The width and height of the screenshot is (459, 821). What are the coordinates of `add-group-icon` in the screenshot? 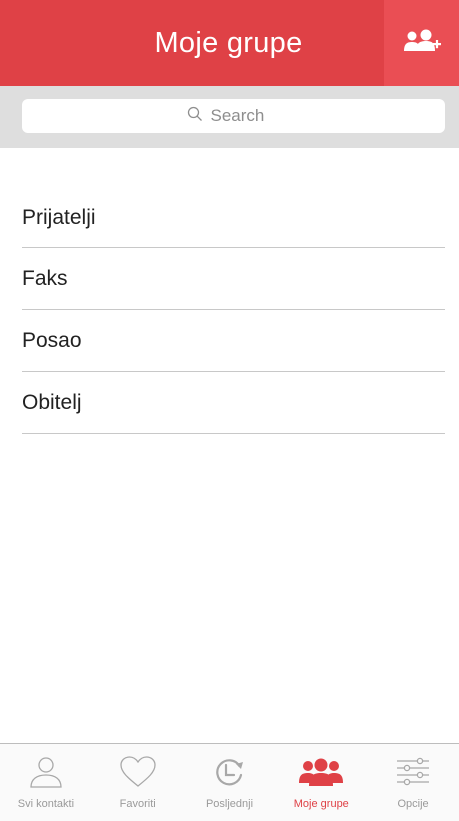 It's located at (422, 43).